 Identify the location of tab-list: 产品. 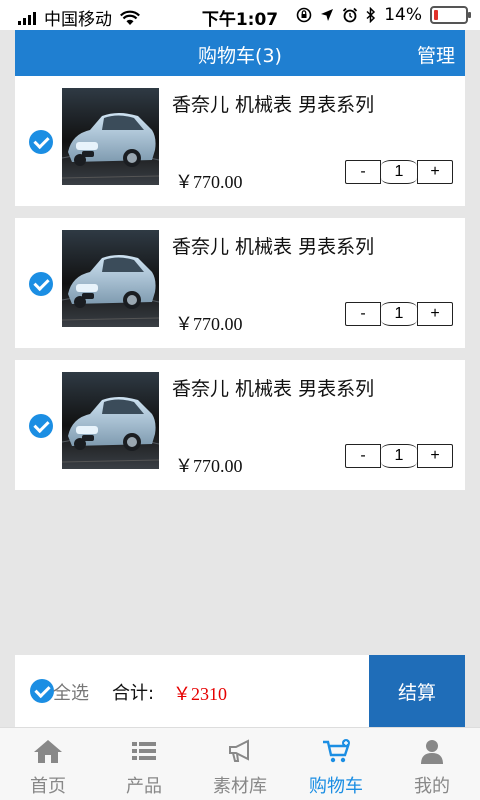
(144, 764).